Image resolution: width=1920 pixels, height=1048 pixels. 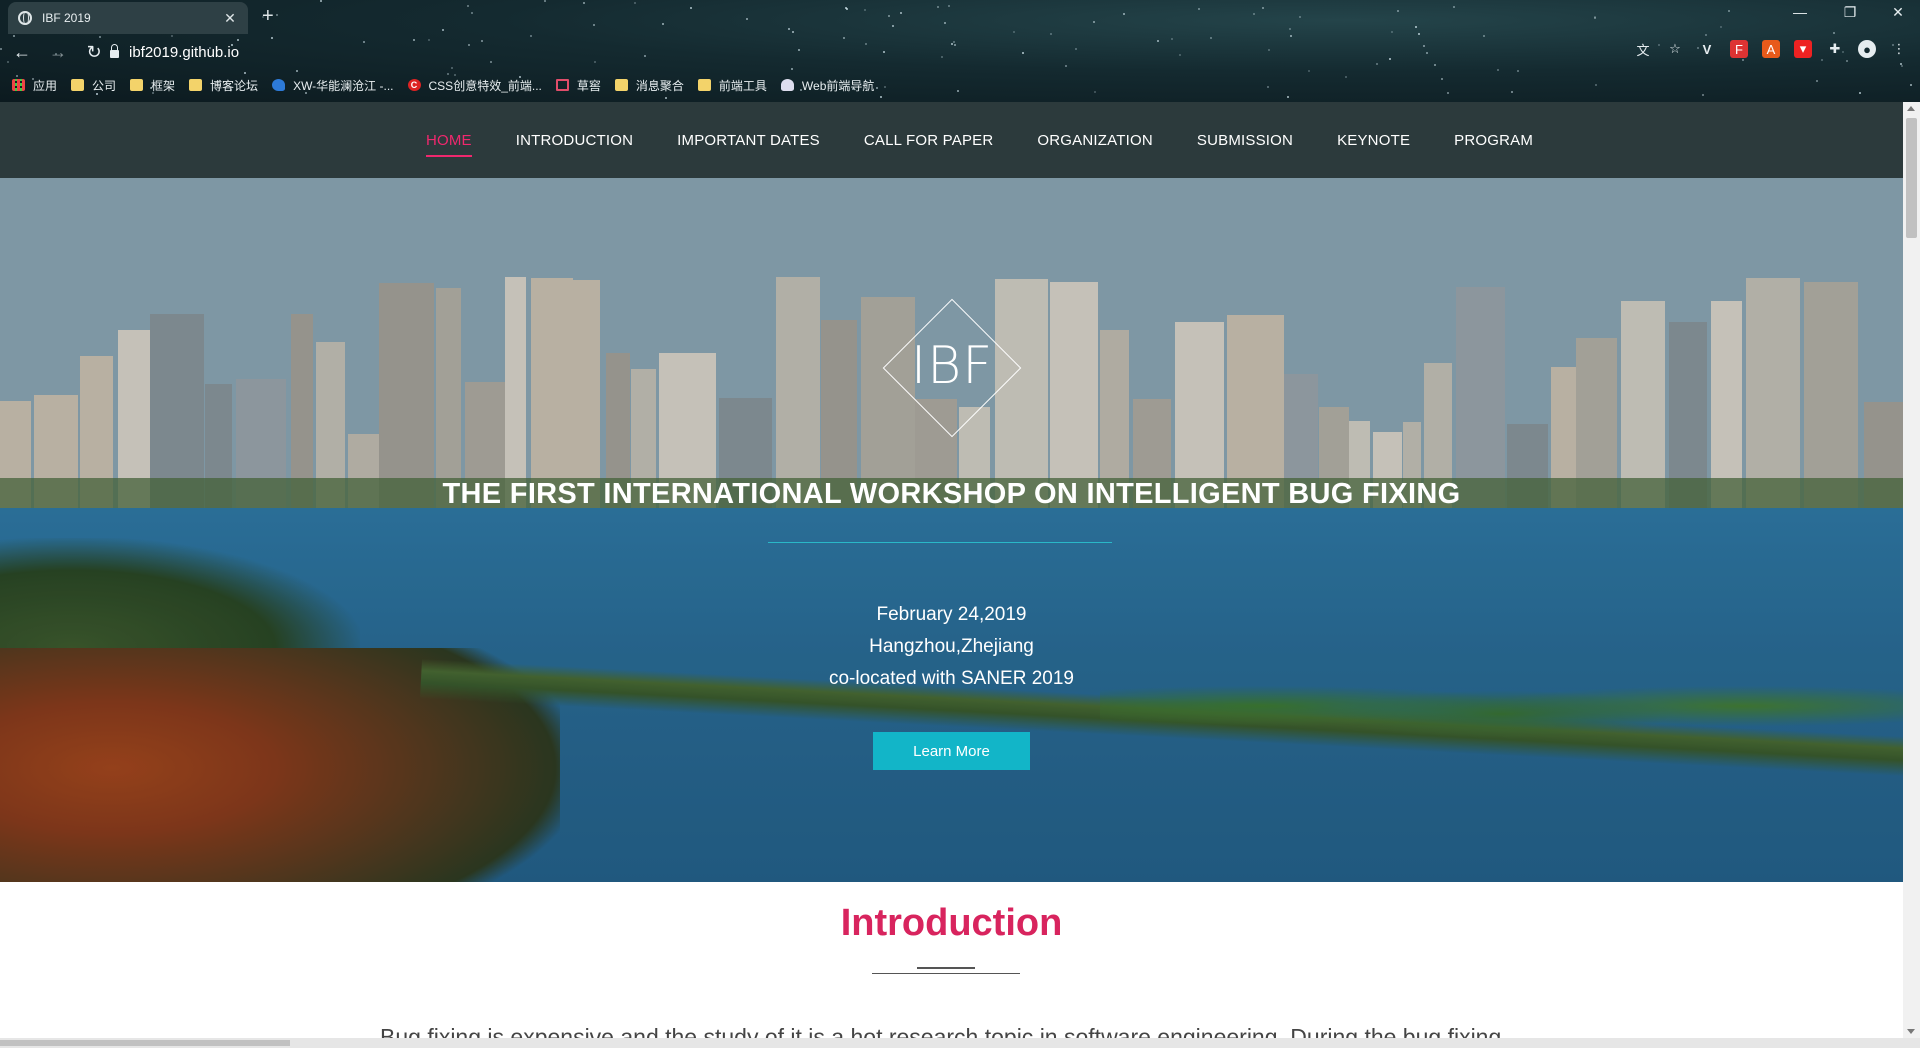 What do you see at coordinates (414, 85) in the screenshot?
I see `c-logo-icon: C` at bounding box center [414, 85].